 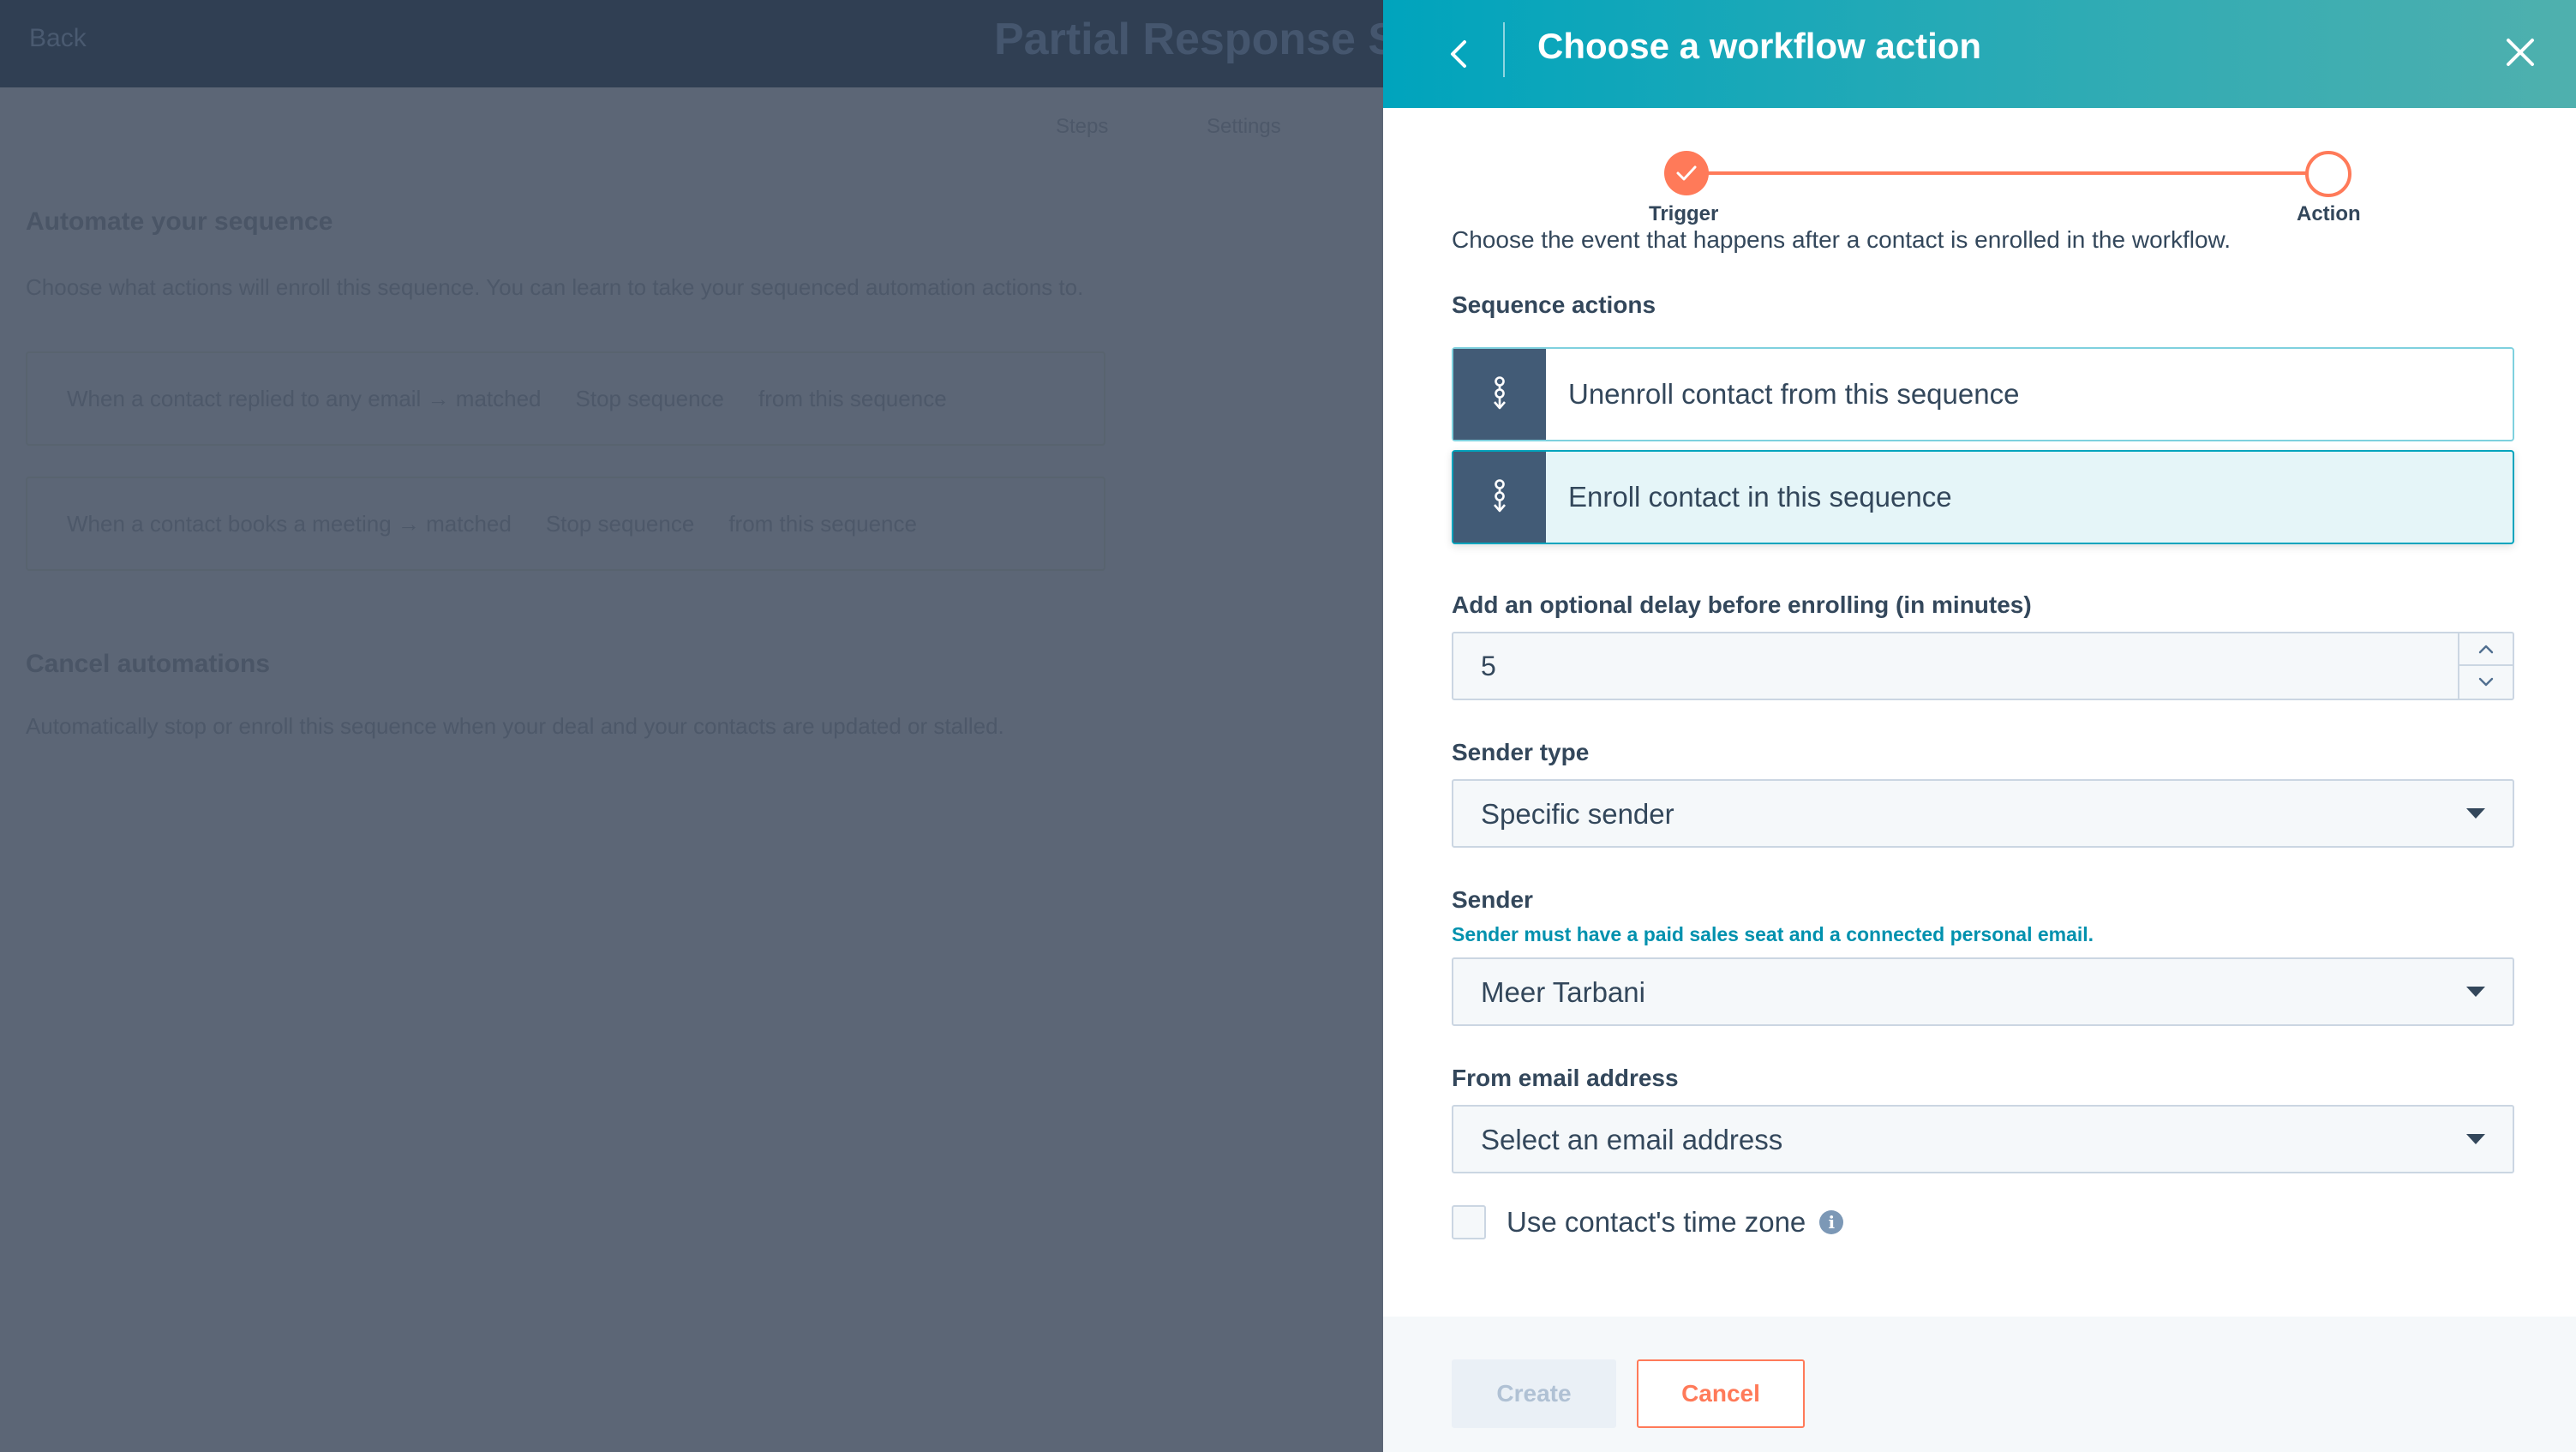 I want to click on checkmark-icon, so click(x=1686, y=173).